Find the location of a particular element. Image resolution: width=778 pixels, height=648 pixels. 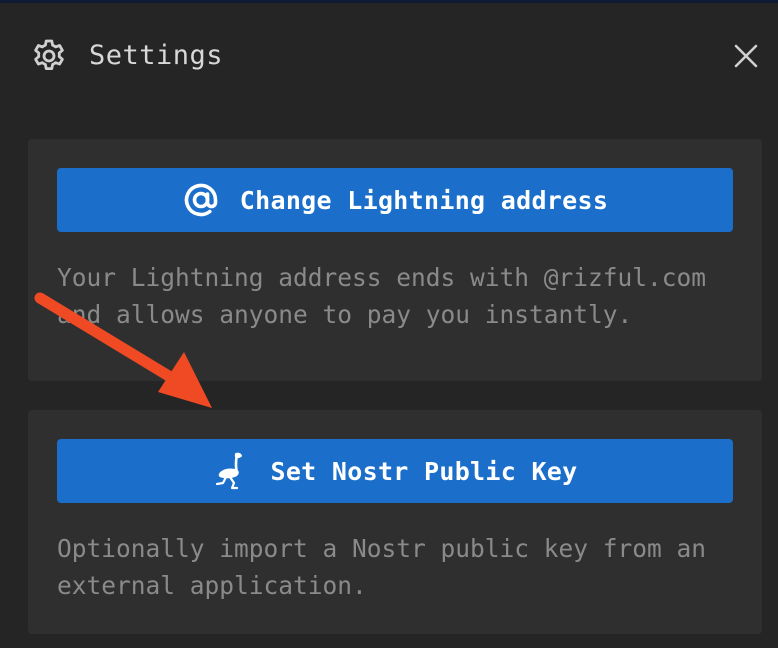

close-button is located at coordinates (746, 56).